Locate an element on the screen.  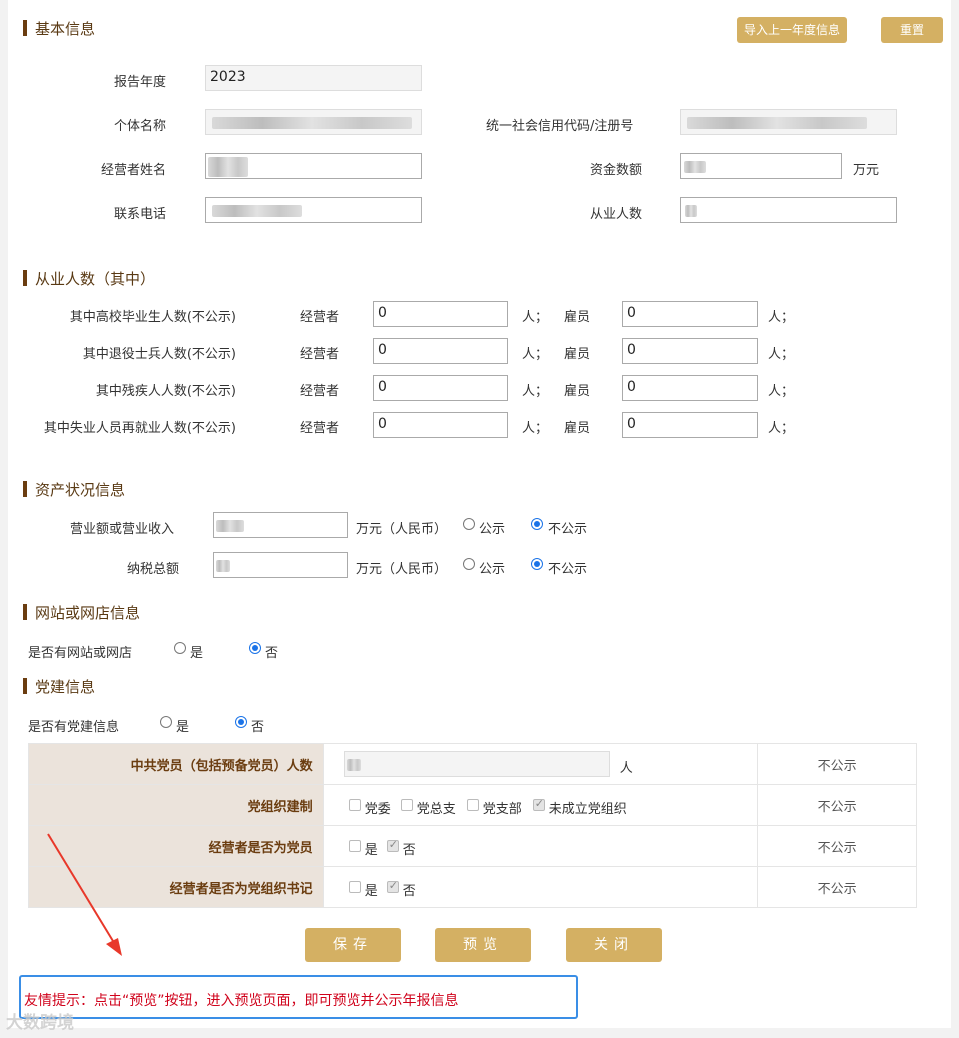
watermark-logo: 大数跨境 is located at coordinates (40, 1023).